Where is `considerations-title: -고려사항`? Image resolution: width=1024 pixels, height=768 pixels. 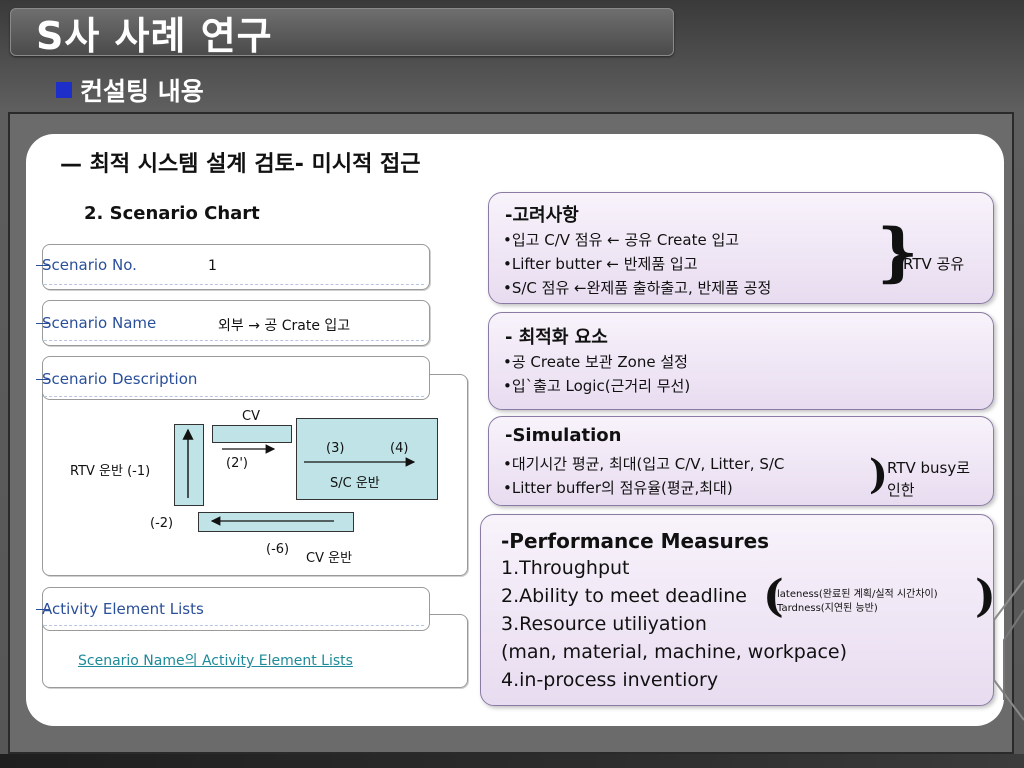 considerations-title: -고려사항 is located at coordinates (542, 215).